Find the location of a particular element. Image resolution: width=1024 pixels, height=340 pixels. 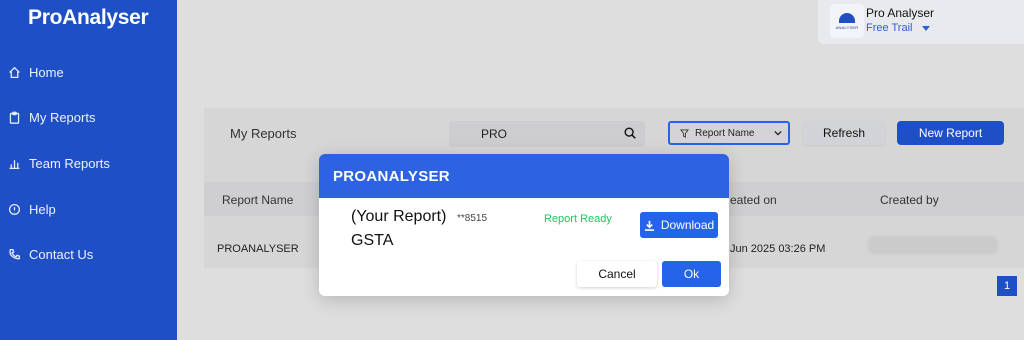

new-report-button: New Report is located at coordinates (950, 133).